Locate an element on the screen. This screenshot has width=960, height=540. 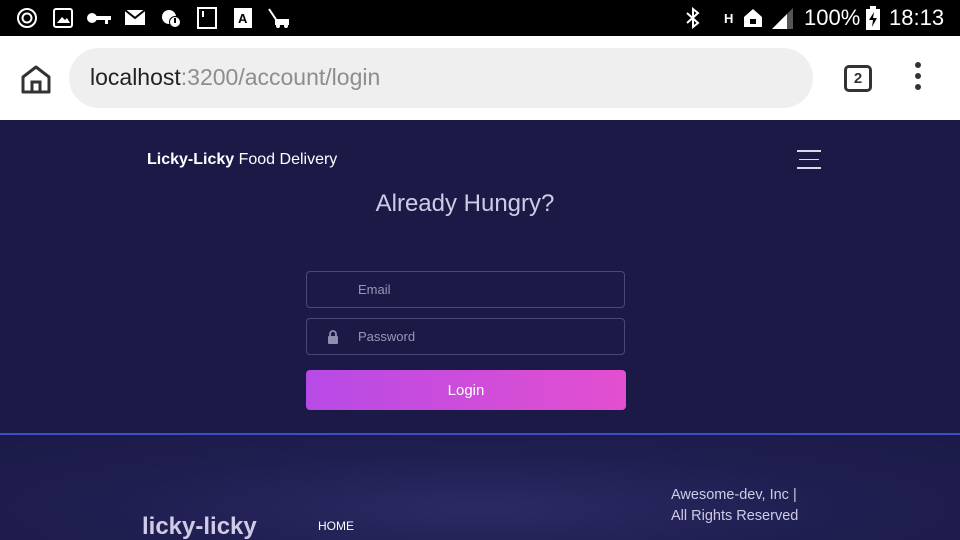
home-network-icon is located at coordinates (753, 18).